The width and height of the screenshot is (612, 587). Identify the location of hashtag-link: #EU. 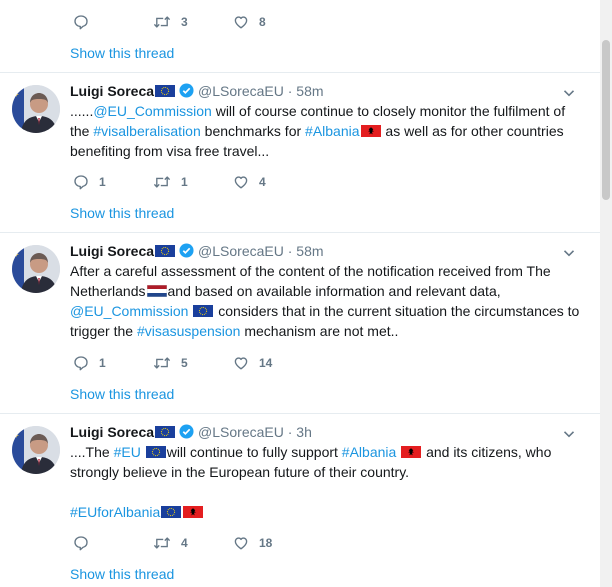
(127, 452).